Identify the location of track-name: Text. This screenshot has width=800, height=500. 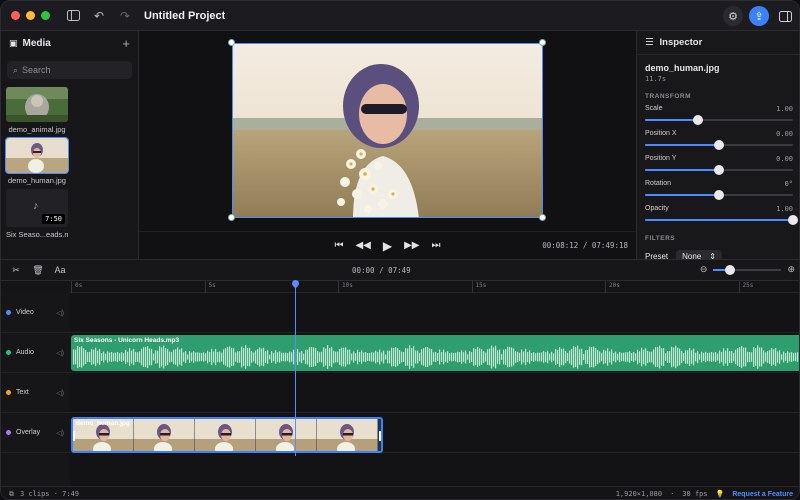
(22, 392).